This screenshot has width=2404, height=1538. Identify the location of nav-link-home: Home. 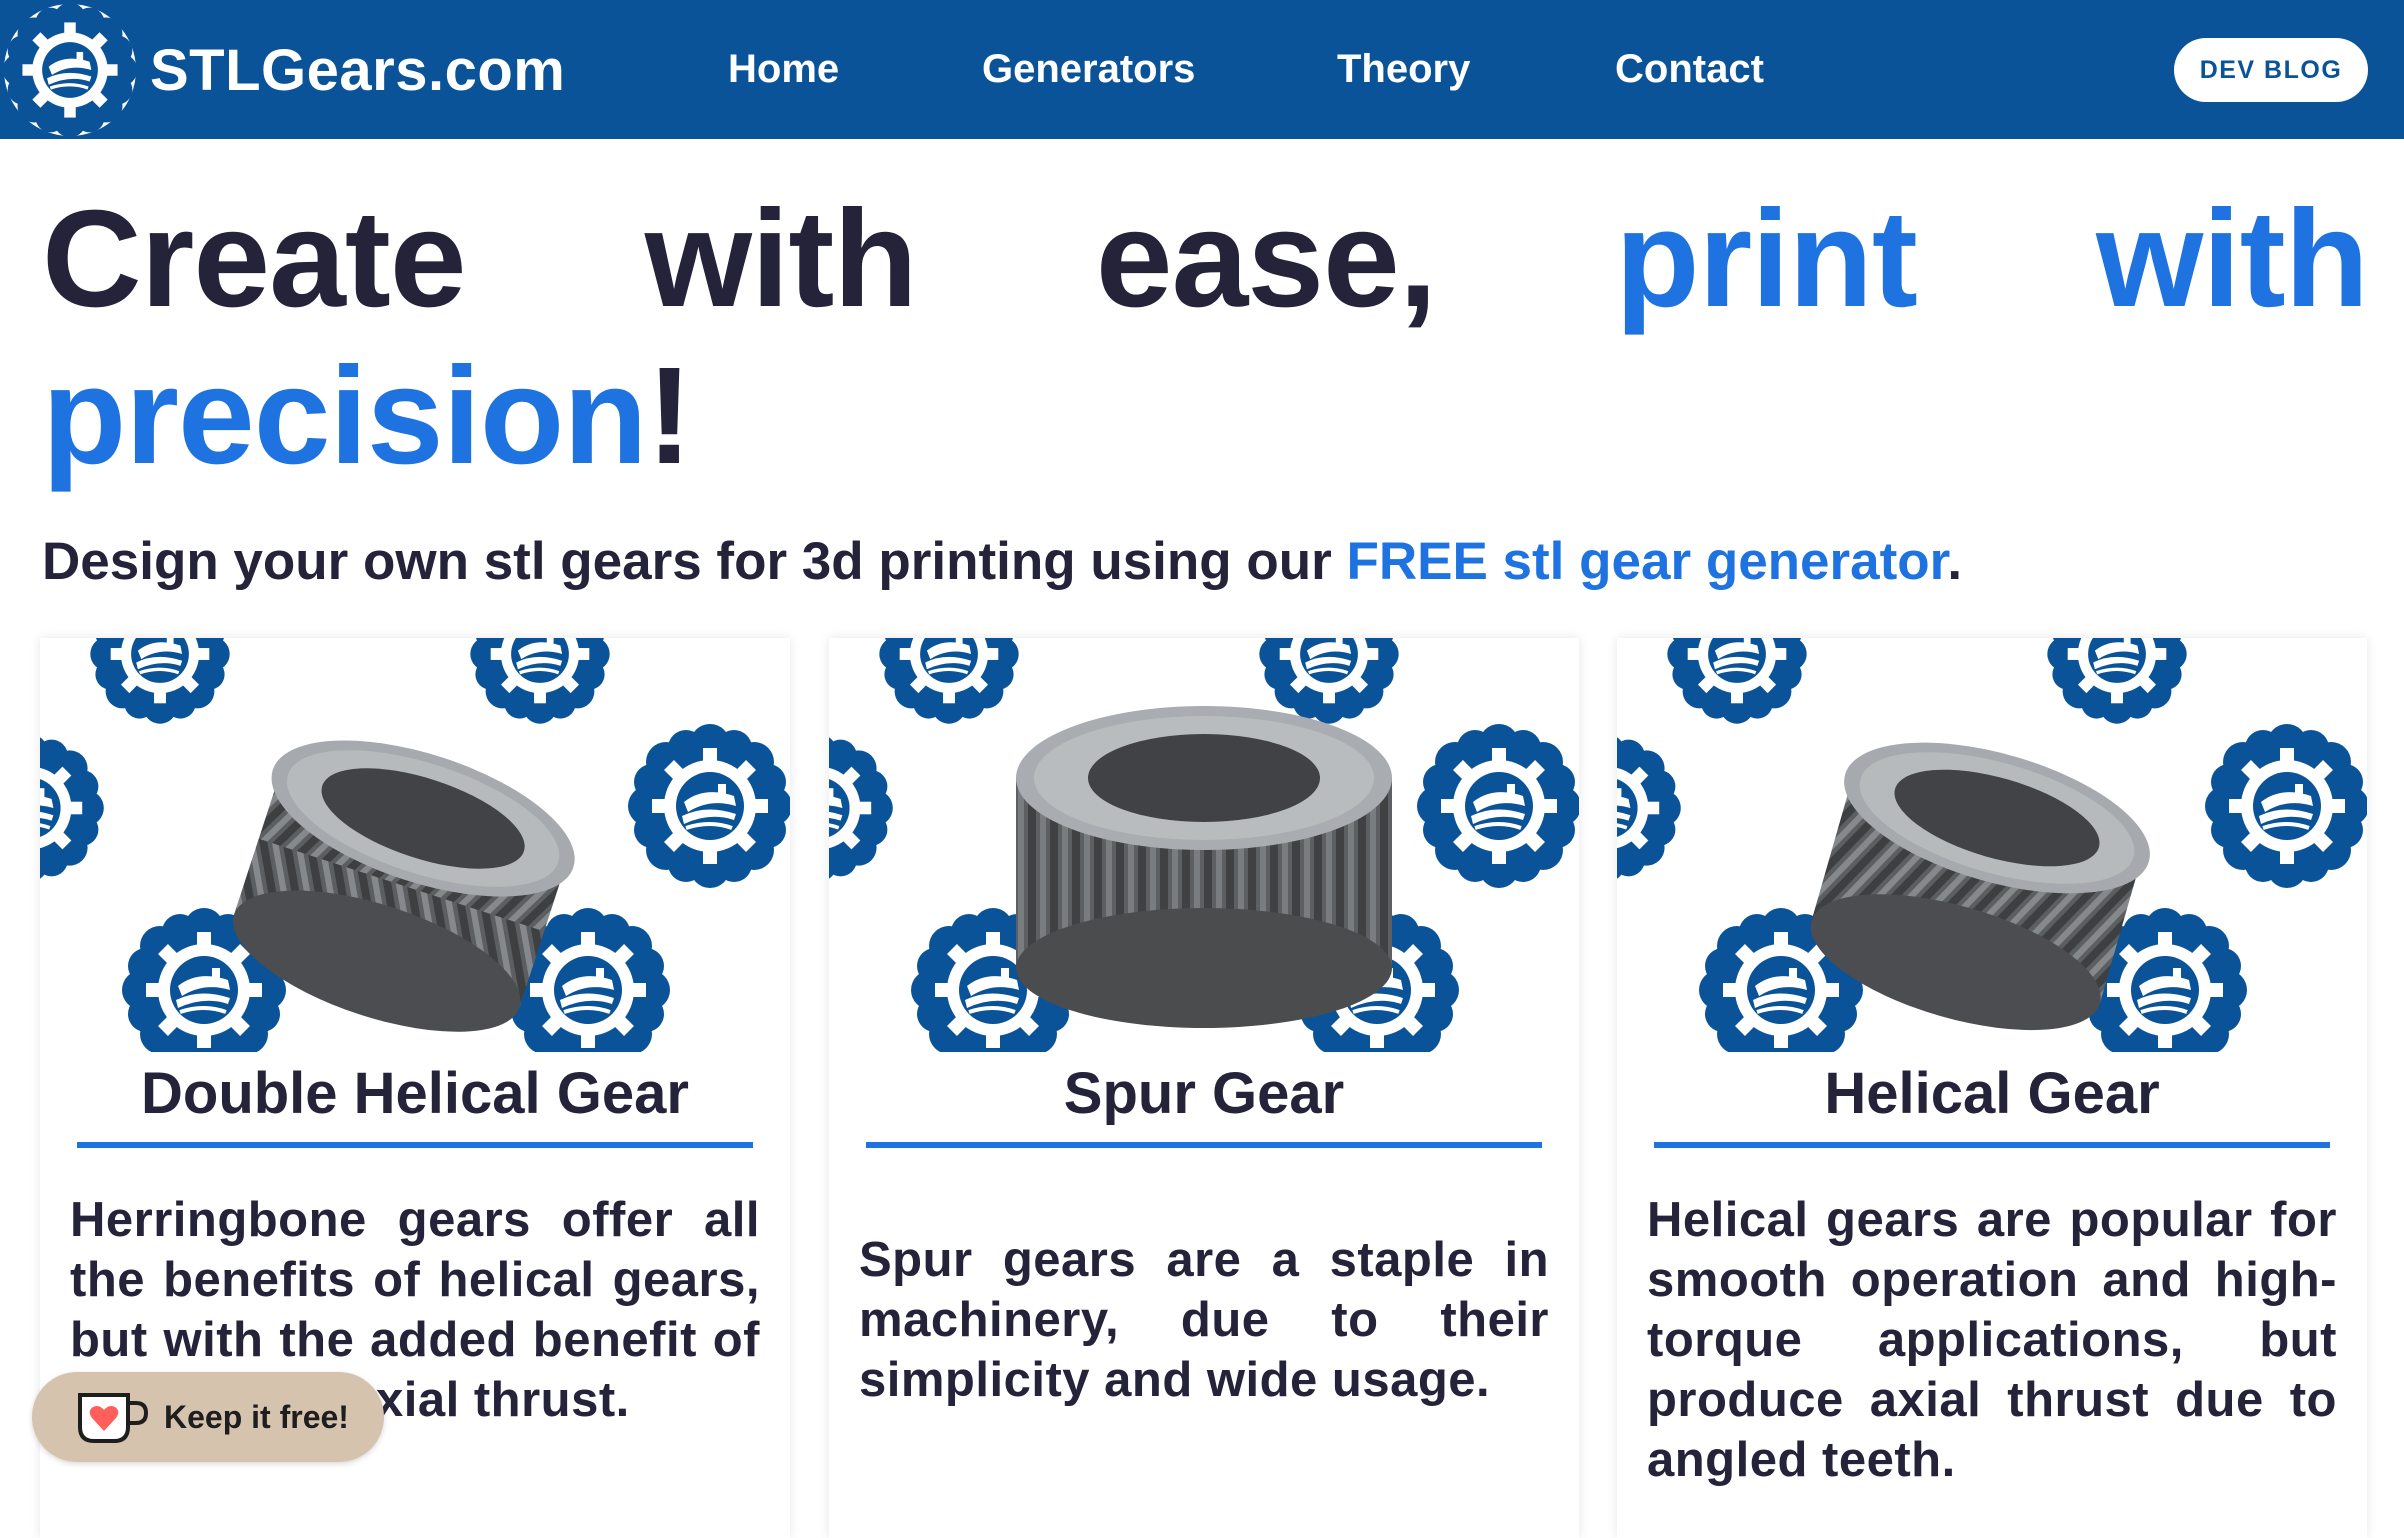
(783, 69).